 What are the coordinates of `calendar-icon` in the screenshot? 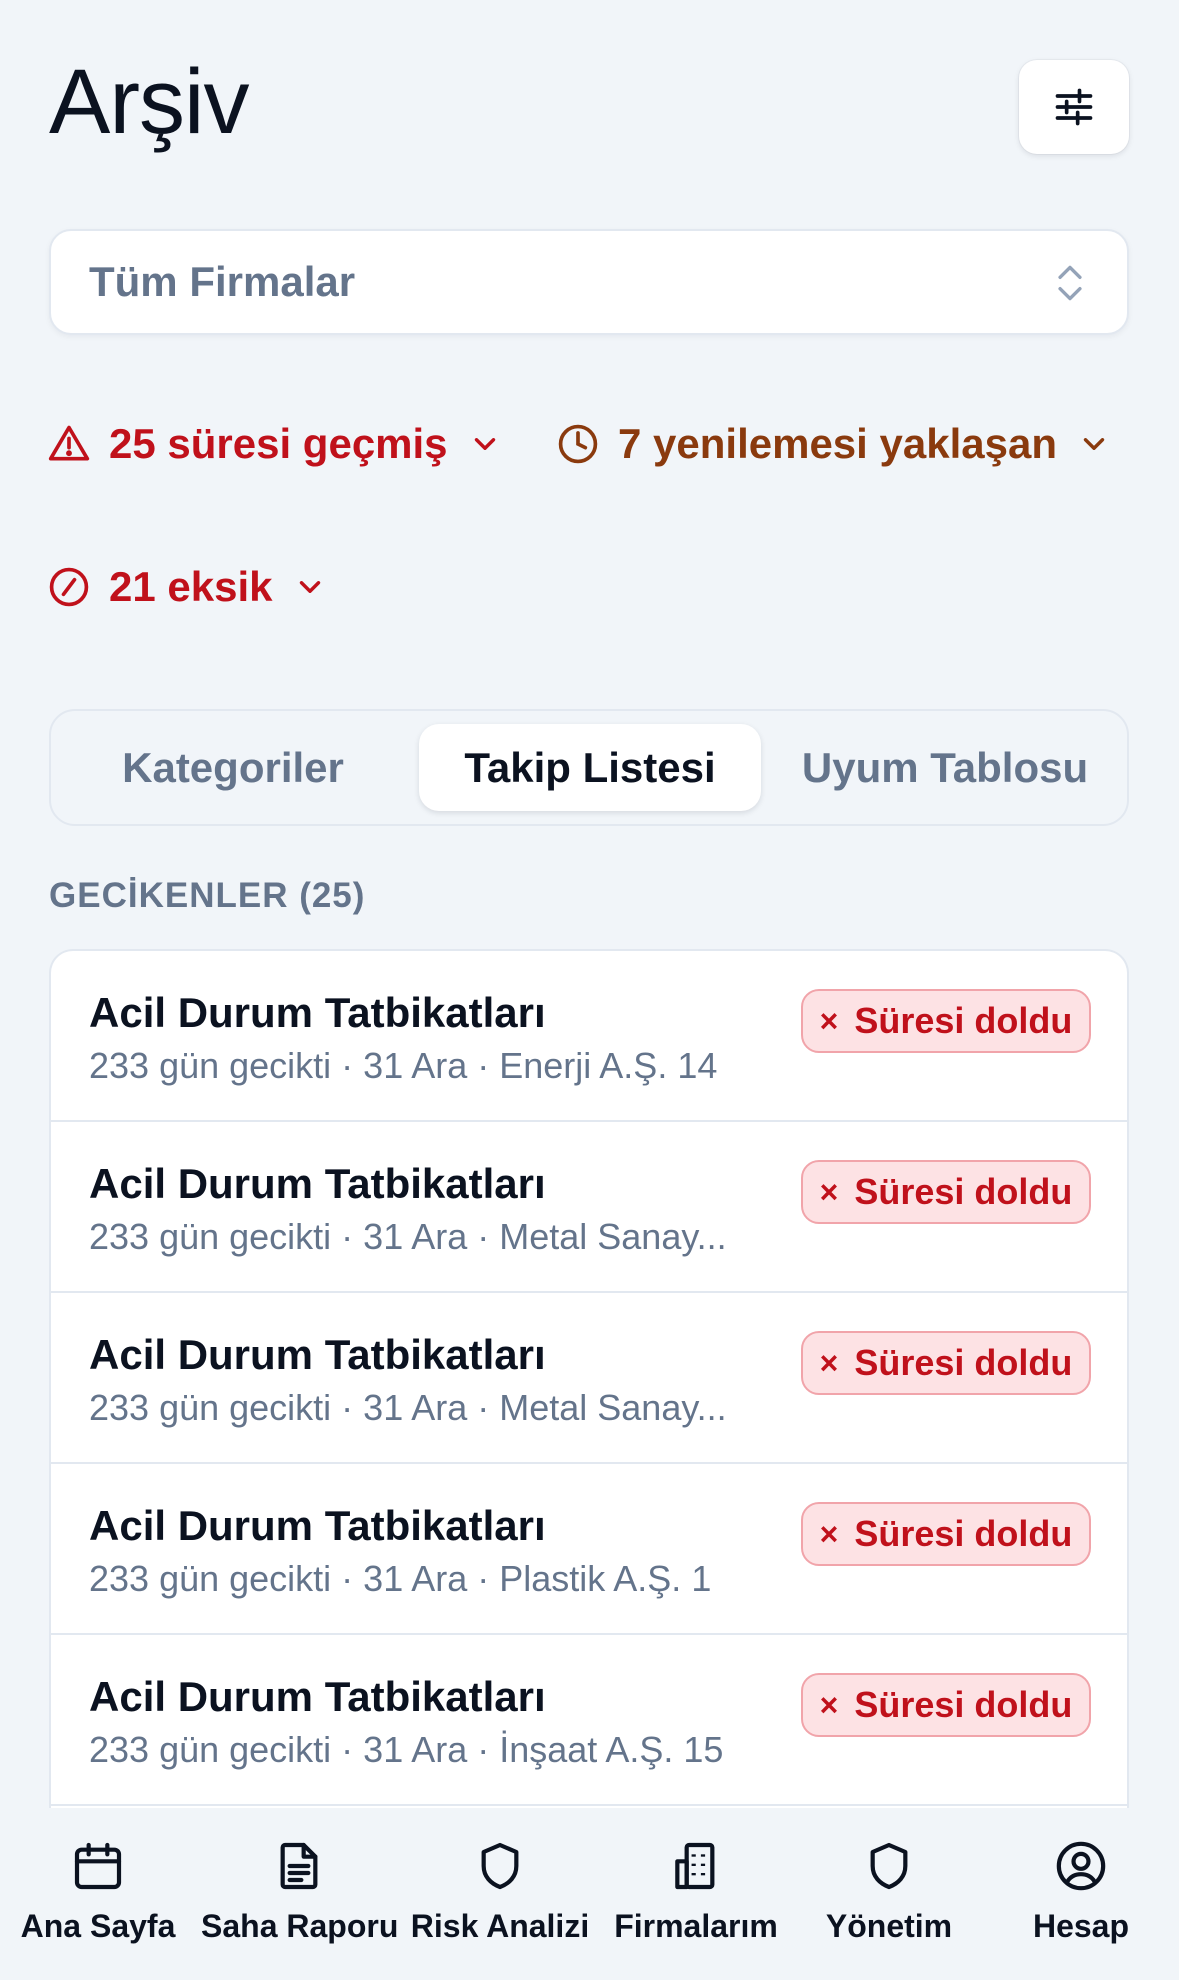 It's located at (98, 1866).